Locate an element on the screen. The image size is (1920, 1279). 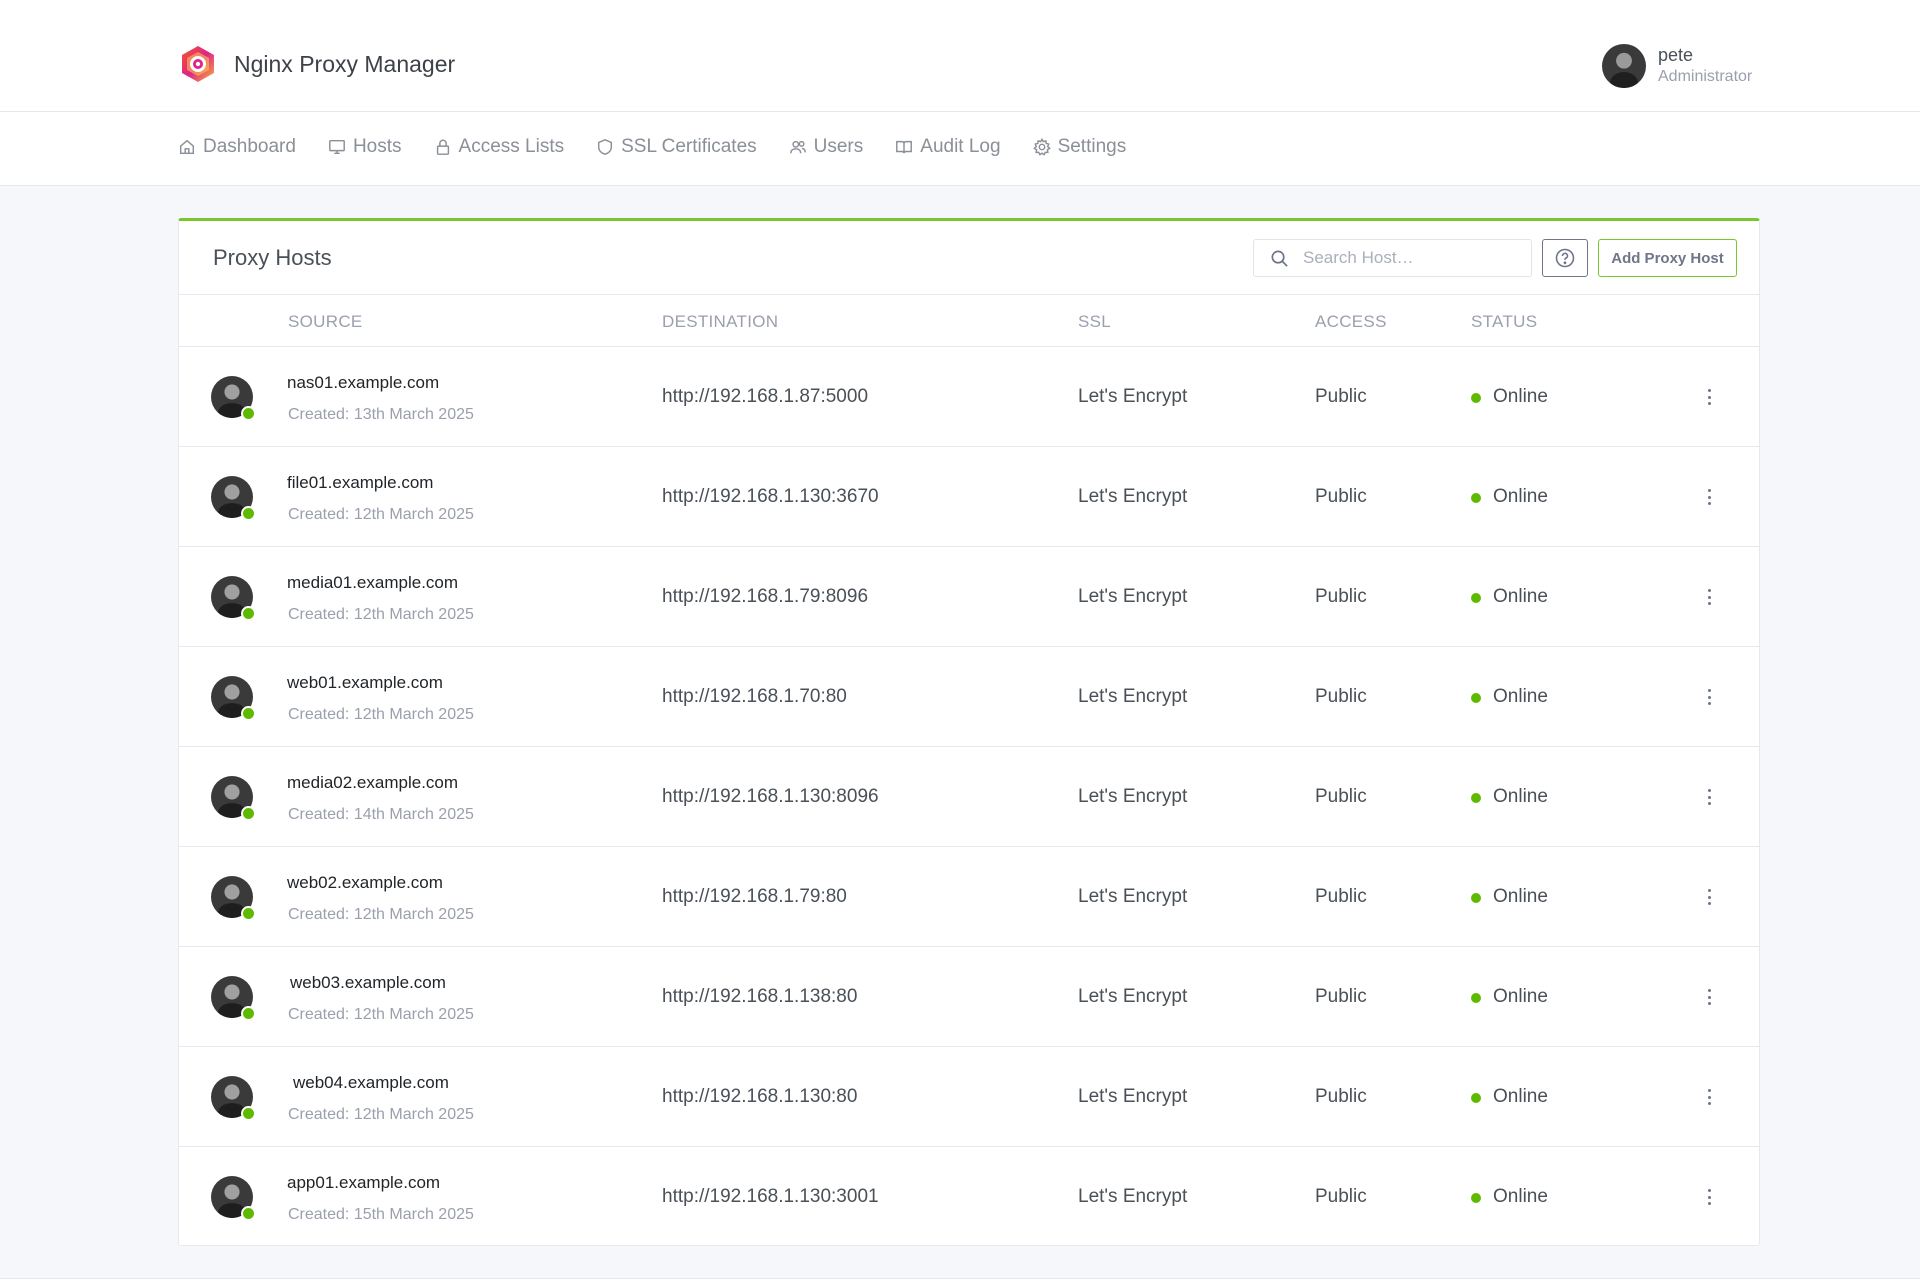
top-header: Nginx Proxy Manager pete Administrator is located at coordinates (960, 56).